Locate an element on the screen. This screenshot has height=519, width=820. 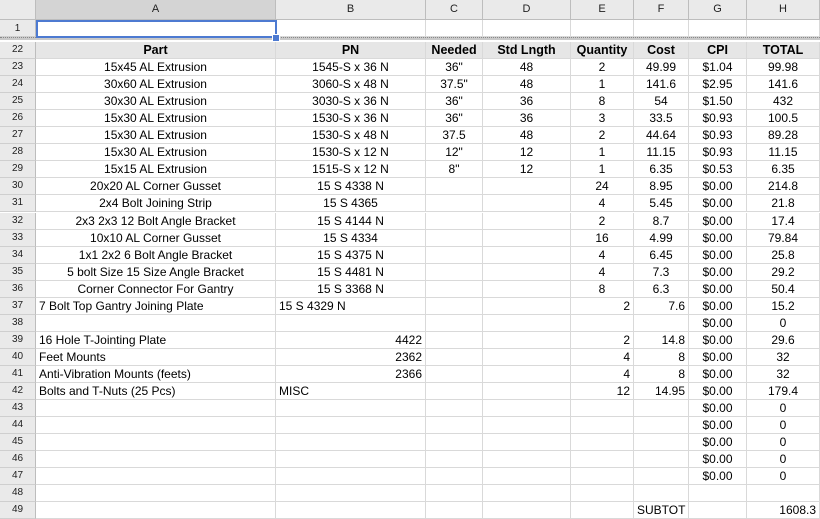
cell-f49: SUBTOT is located at coordinates (661, 510).